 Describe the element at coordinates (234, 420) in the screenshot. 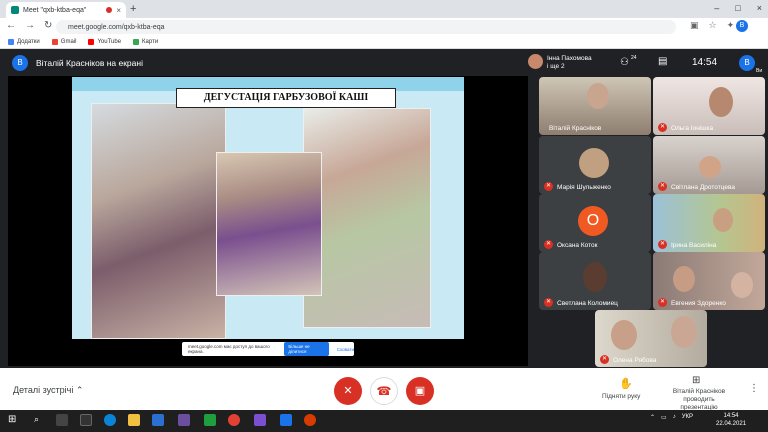

I see `chrome-icon` at that location.